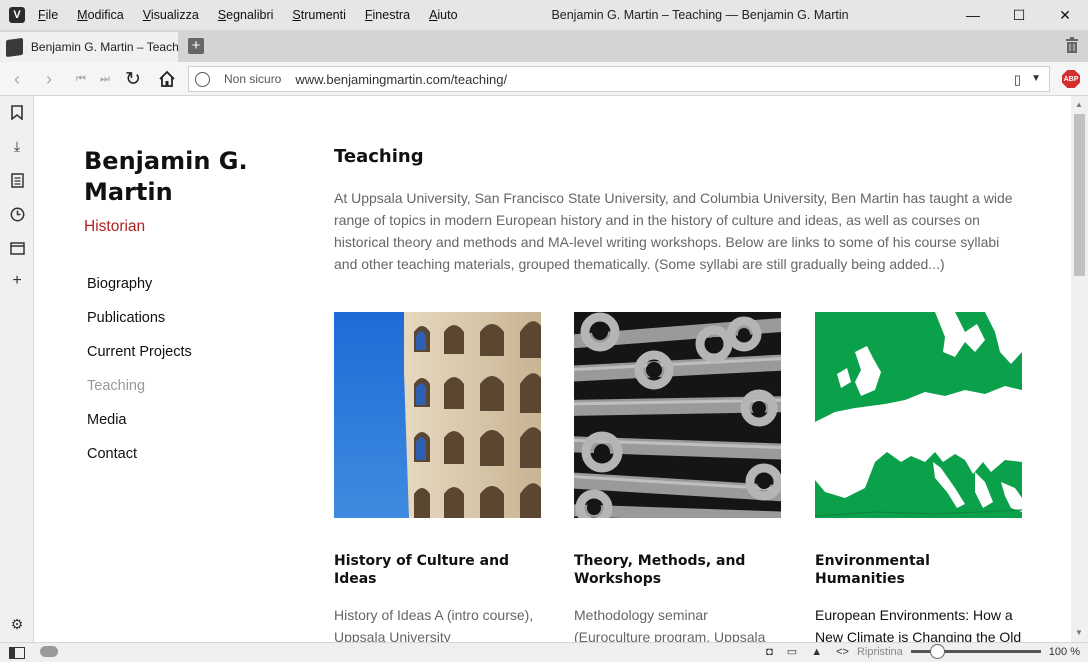  Describe the element at coordinates (1079, 369) in the screenshot. I see `vertical-scrollbar: ▲ ▼` at that location.